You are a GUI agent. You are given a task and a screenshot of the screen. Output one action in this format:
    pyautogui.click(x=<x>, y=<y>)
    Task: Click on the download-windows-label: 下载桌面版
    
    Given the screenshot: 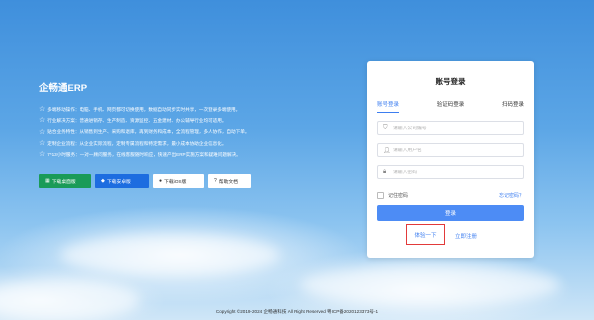 What is the action you would take?
    pyautogui.click(x=63, y=182)
    